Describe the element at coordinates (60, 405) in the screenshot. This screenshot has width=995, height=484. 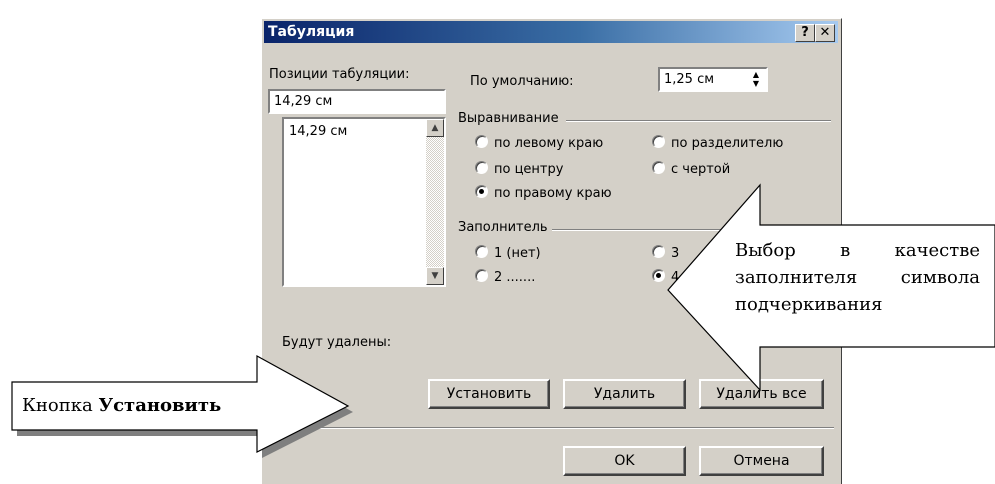
I see `callout-prefix: Кнопка` at that location.